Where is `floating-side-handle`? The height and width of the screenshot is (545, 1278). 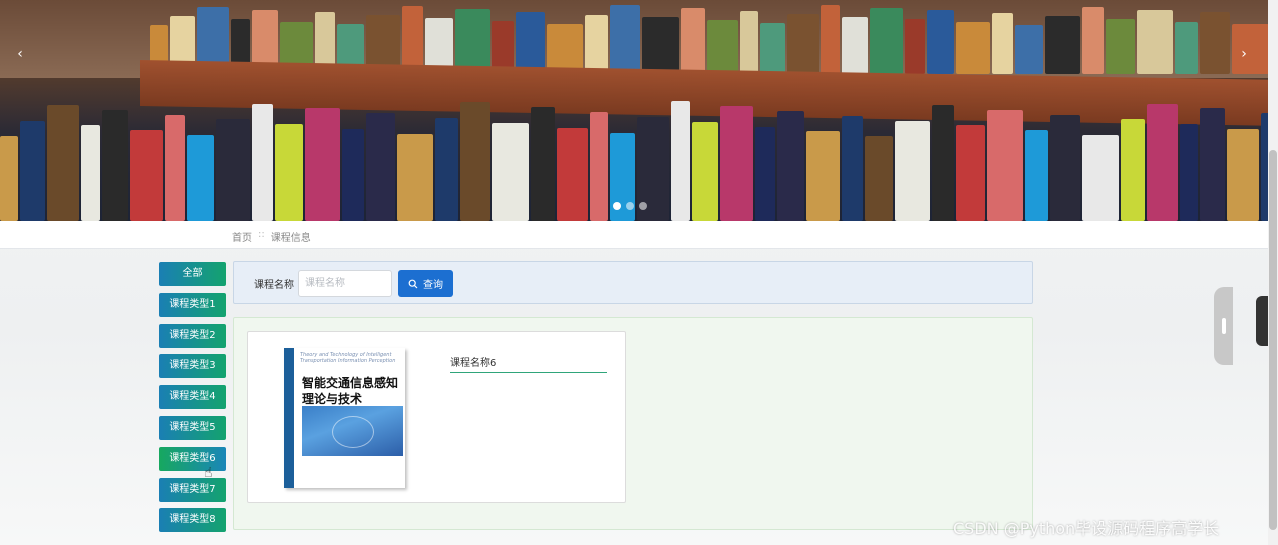 floating-side-handle is located at coordinates (1223, 326).